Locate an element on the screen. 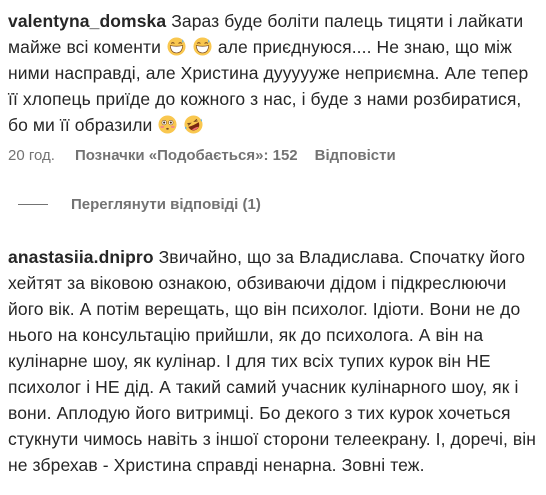  flushed-face-emoji is located at coordinates (167, 124).